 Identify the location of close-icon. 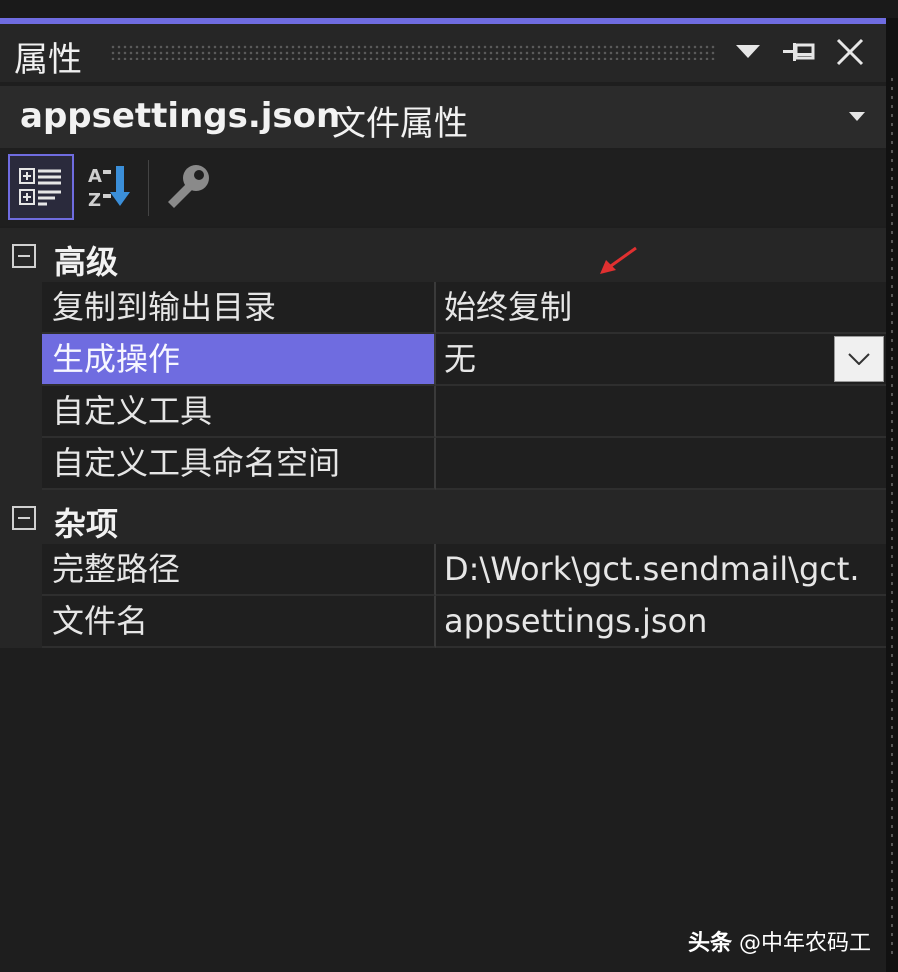
(850, 52).